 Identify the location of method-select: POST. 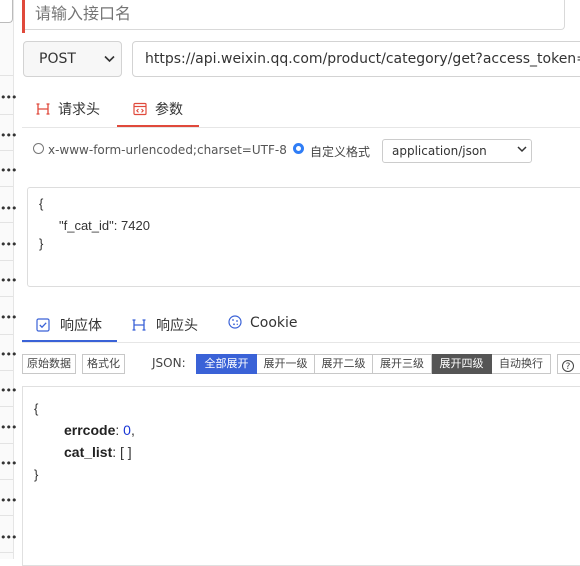
(72, 59).